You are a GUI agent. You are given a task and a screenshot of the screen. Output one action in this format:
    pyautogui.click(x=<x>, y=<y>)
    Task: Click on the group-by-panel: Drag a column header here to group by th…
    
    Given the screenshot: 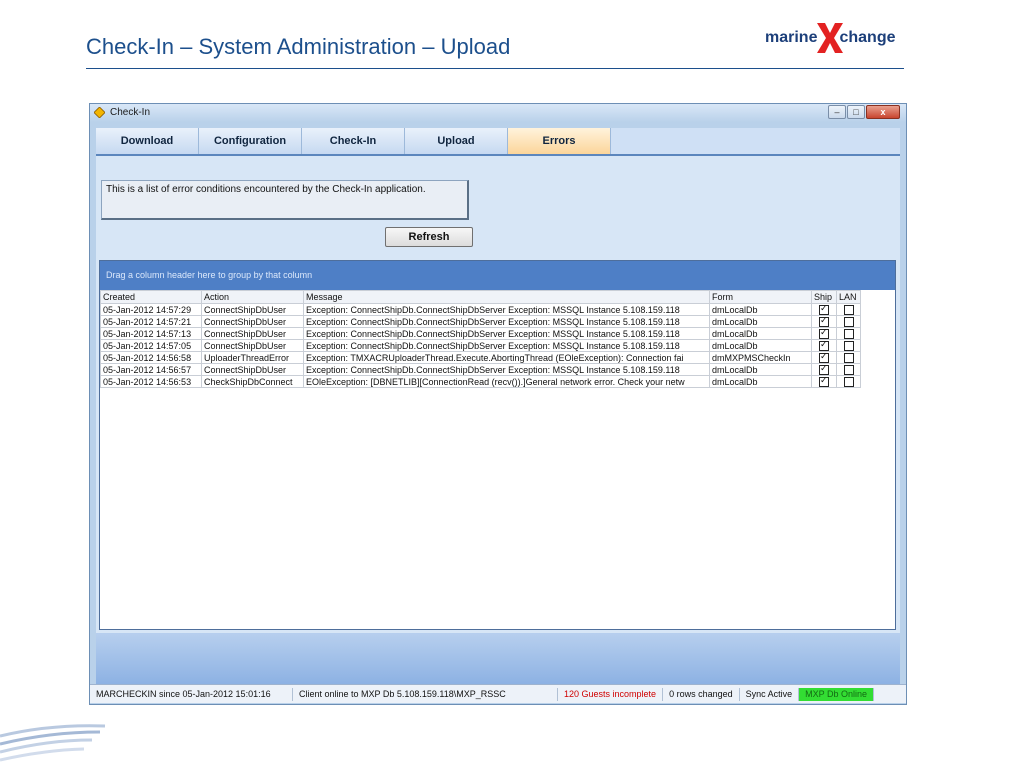 What is the action you would take?
    pyautogui.click(x=497, y=275)
    